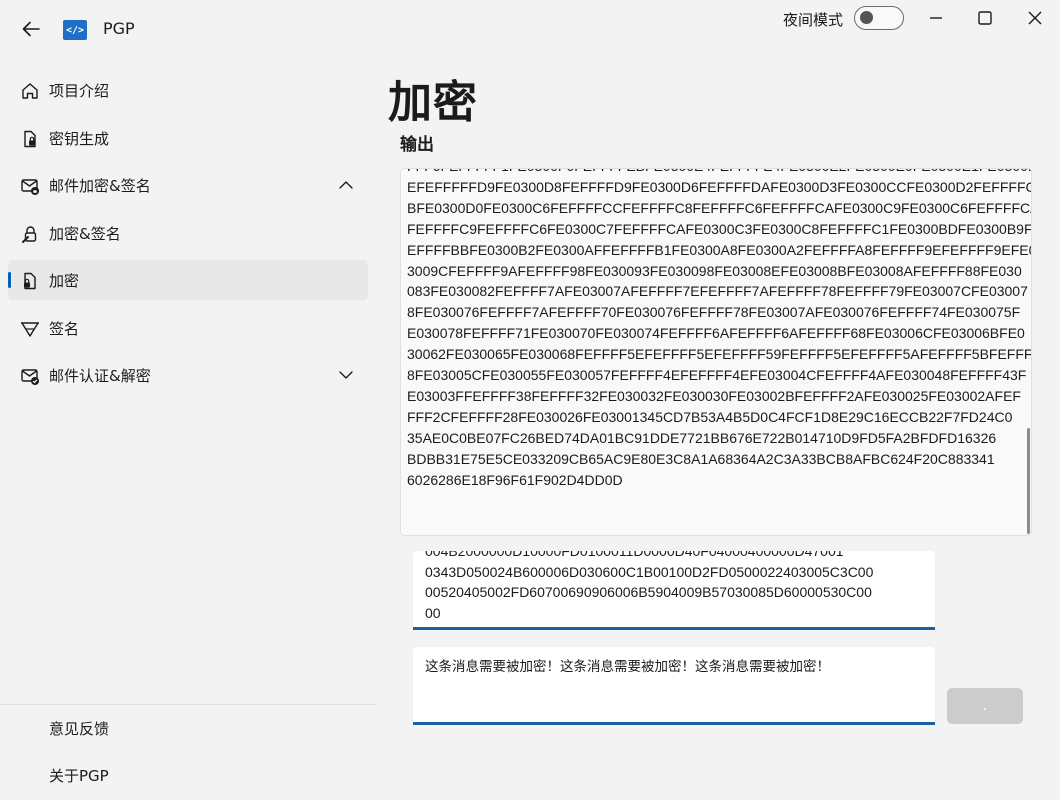 The image size is (1060, 800). I want to click on sidebar-divider, so click(188, 704).